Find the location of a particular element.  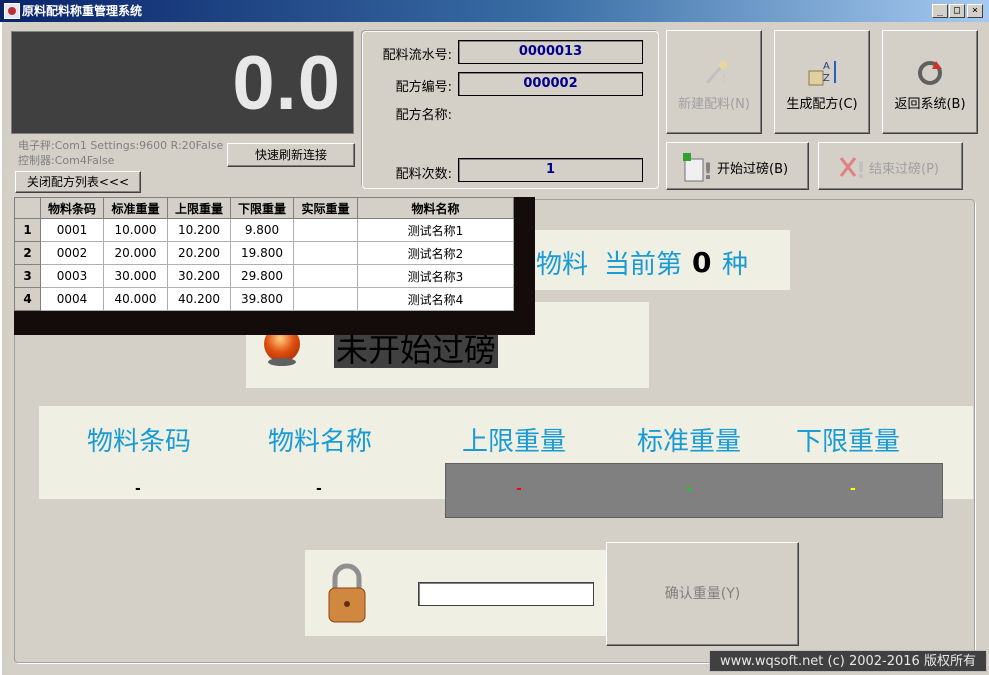

header-actual: 实际重量 is located at coordinates (325, 208).